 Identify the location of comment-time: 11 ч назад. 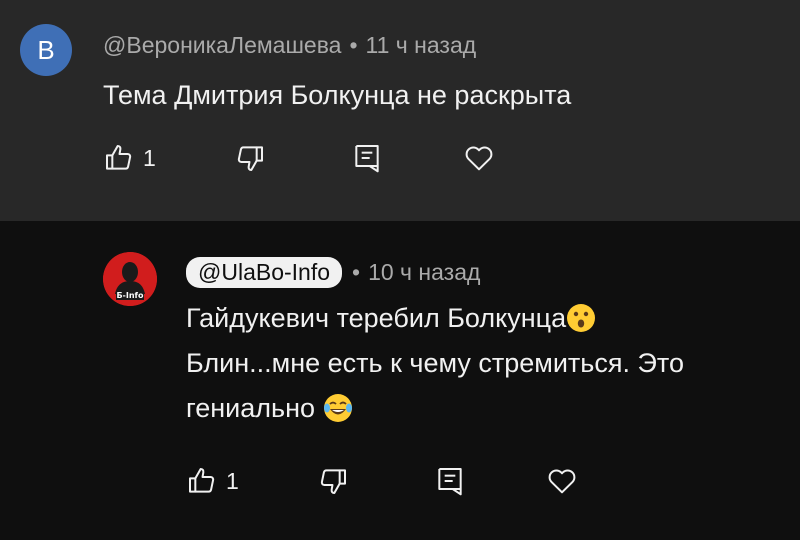
(421, 45).